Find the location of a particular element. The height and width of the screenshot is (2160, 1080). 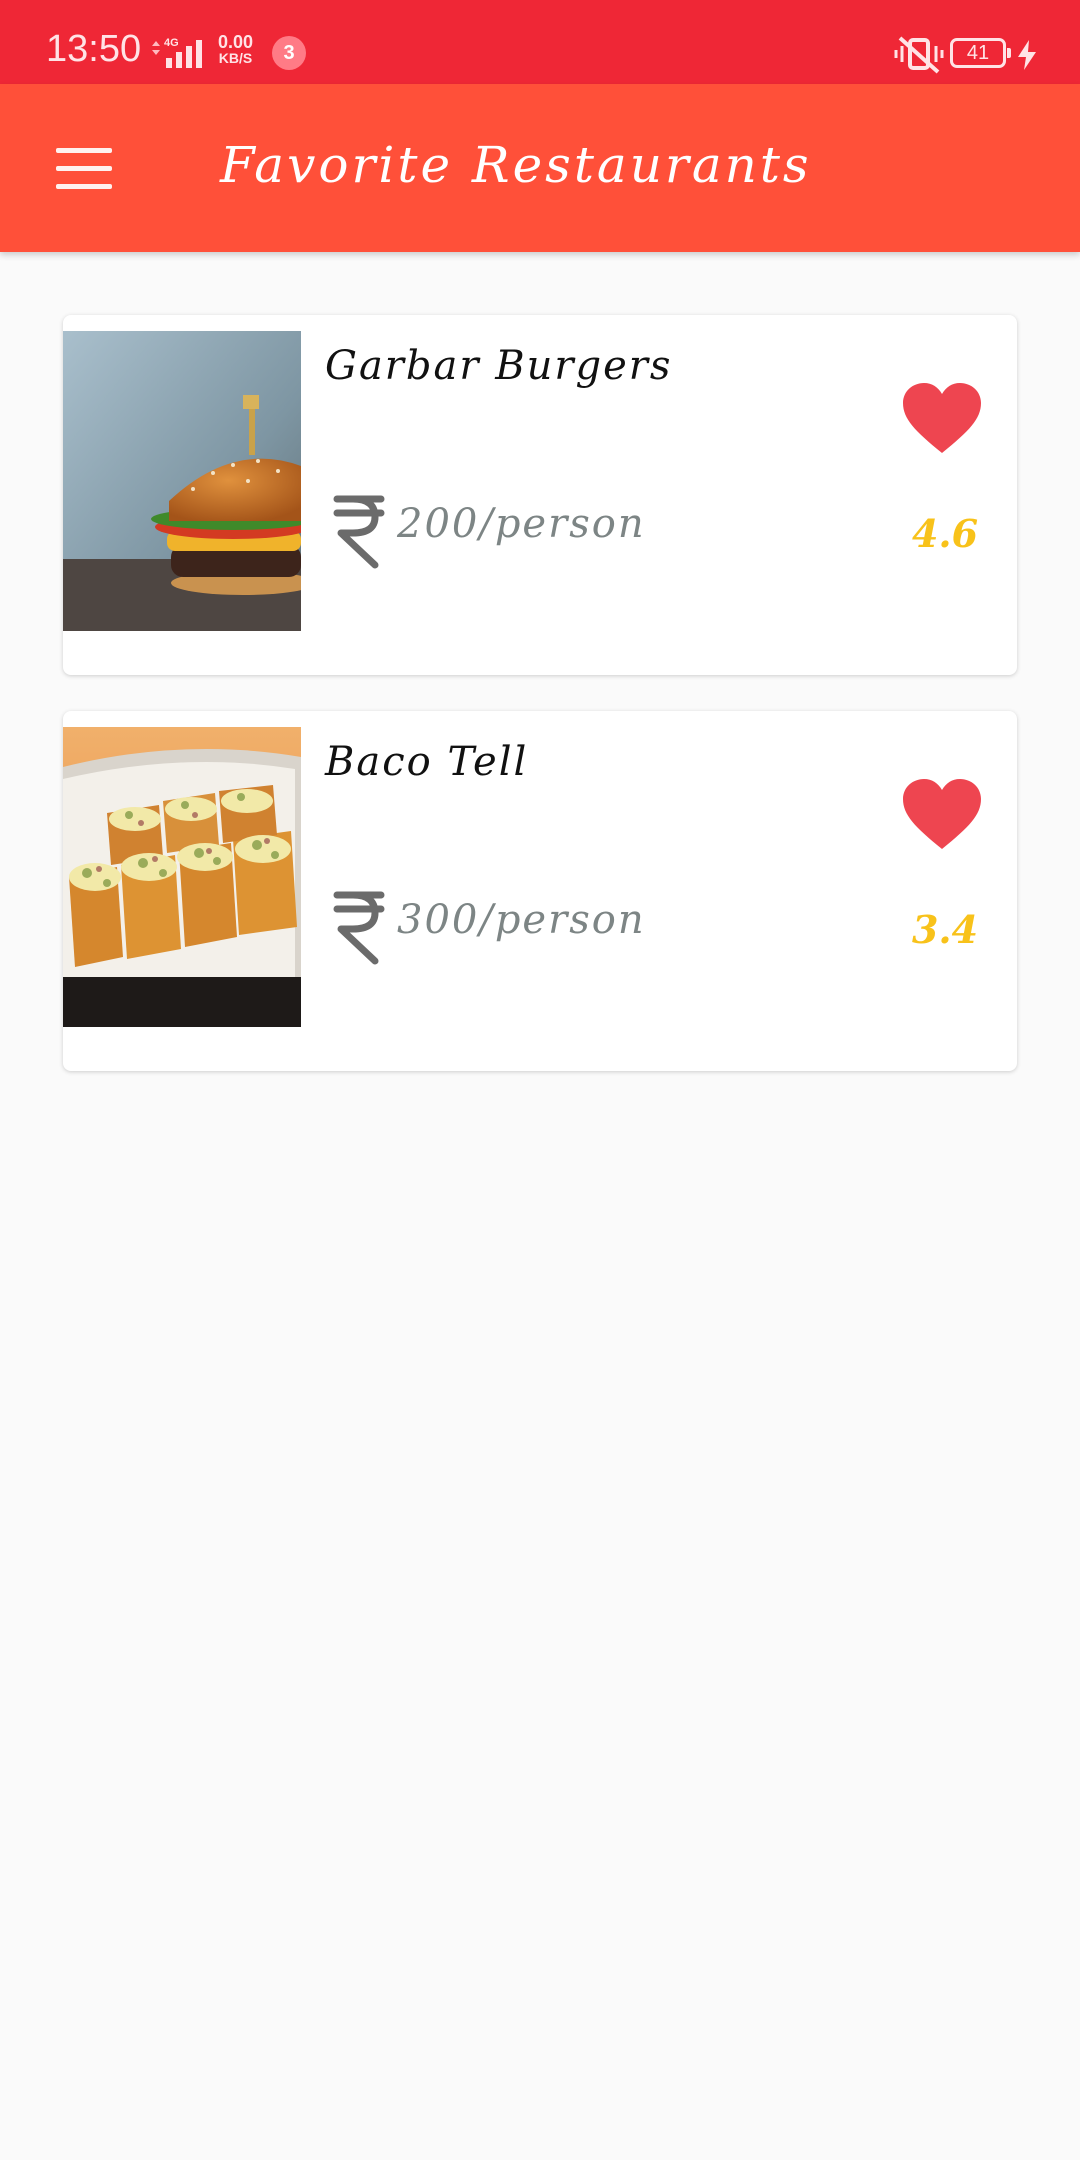

data-rate: 0.00 KB/S is located at coordinates (236, 49).